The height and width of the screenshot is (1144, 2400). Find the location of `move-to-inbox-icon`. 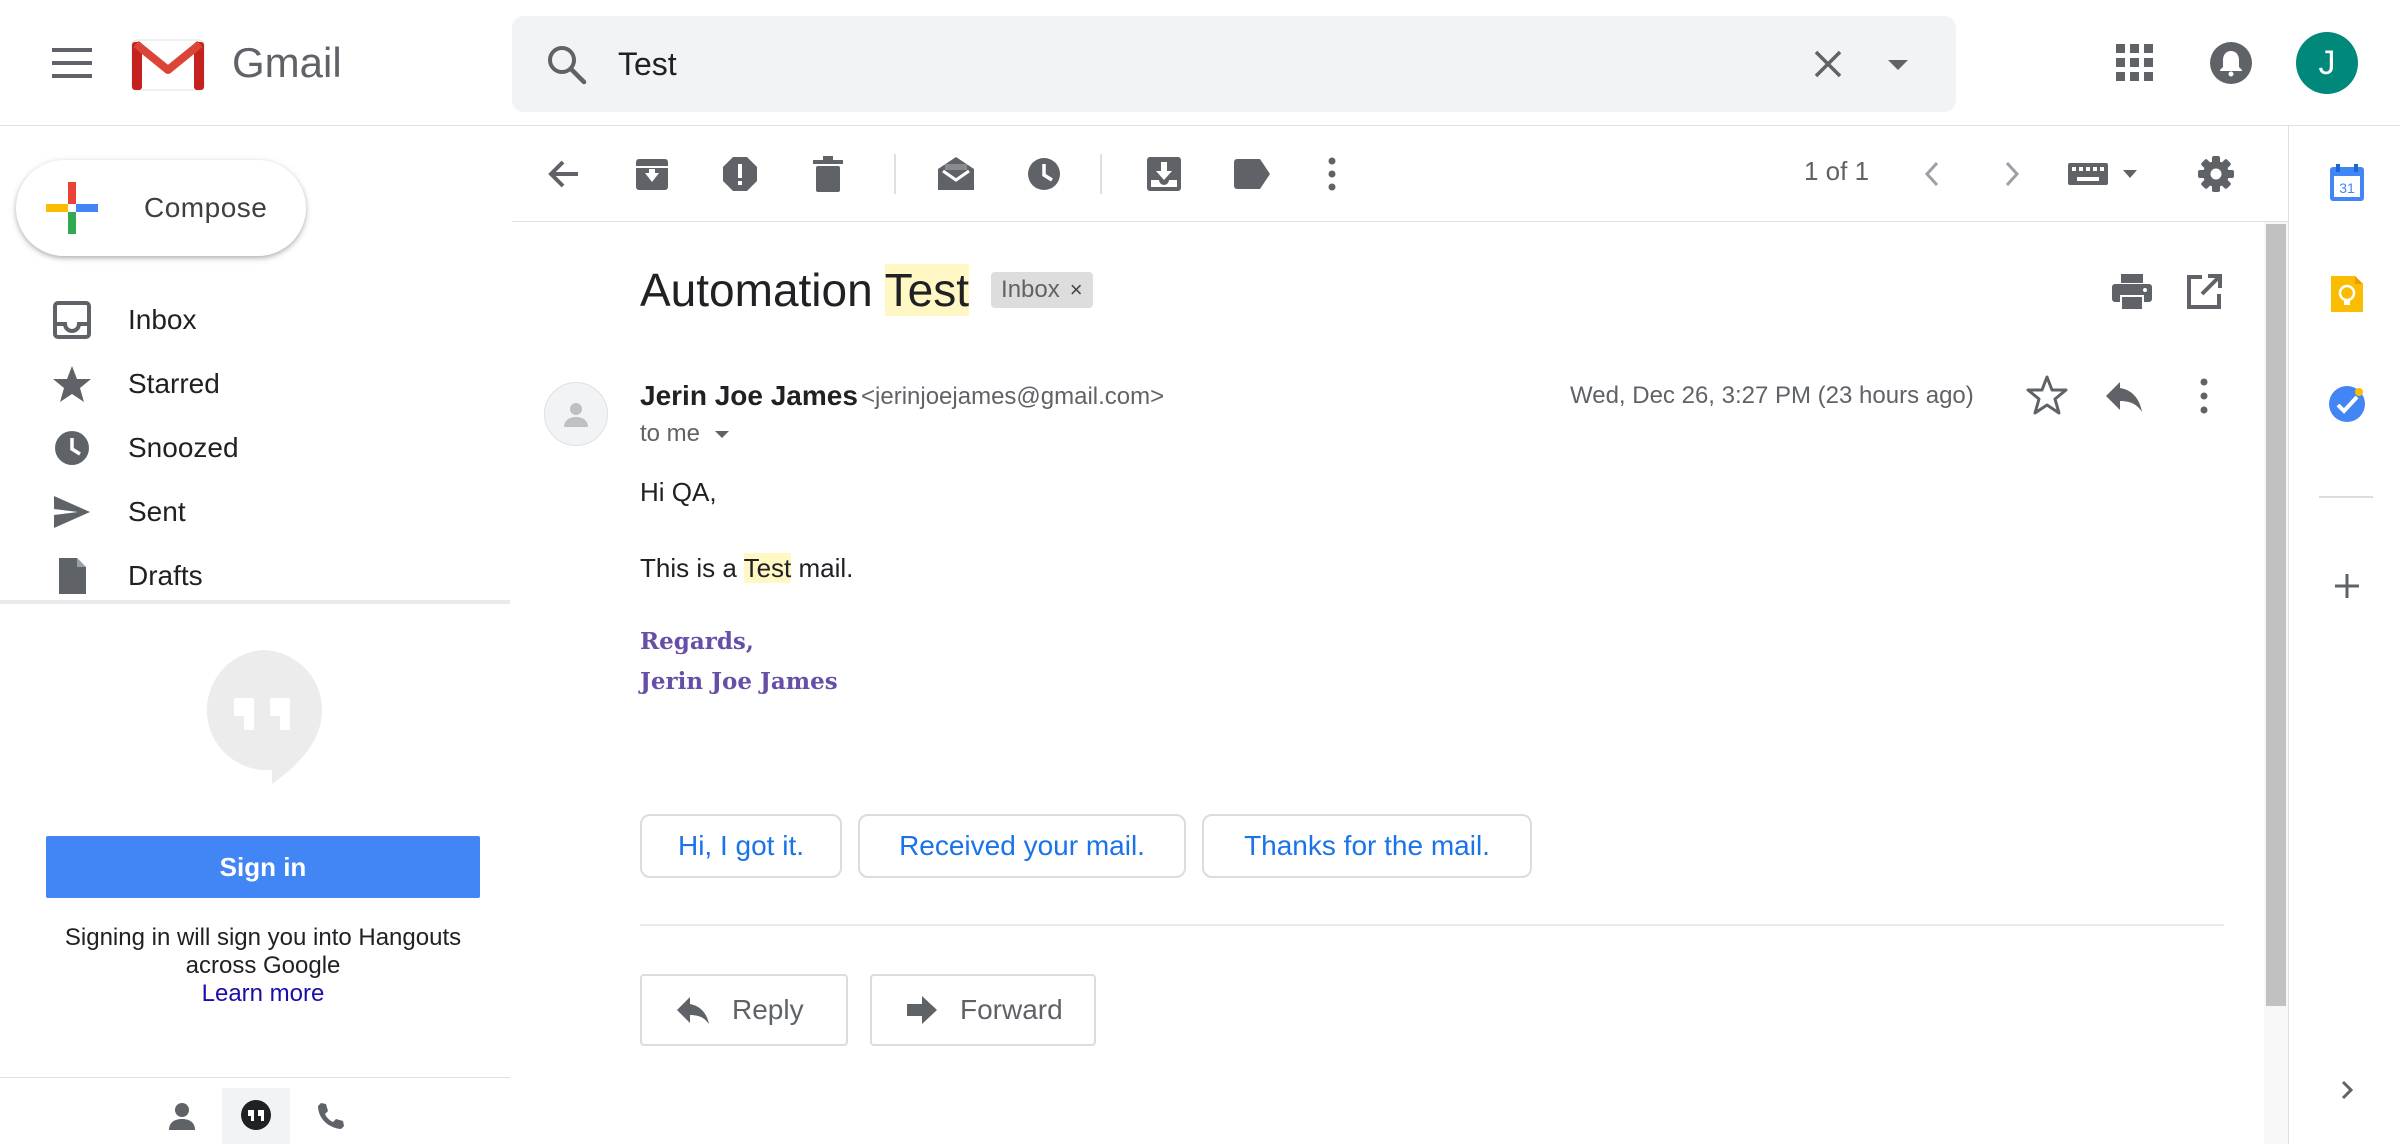

move-to-inbox-icon is located at coordinates (1164, 174).